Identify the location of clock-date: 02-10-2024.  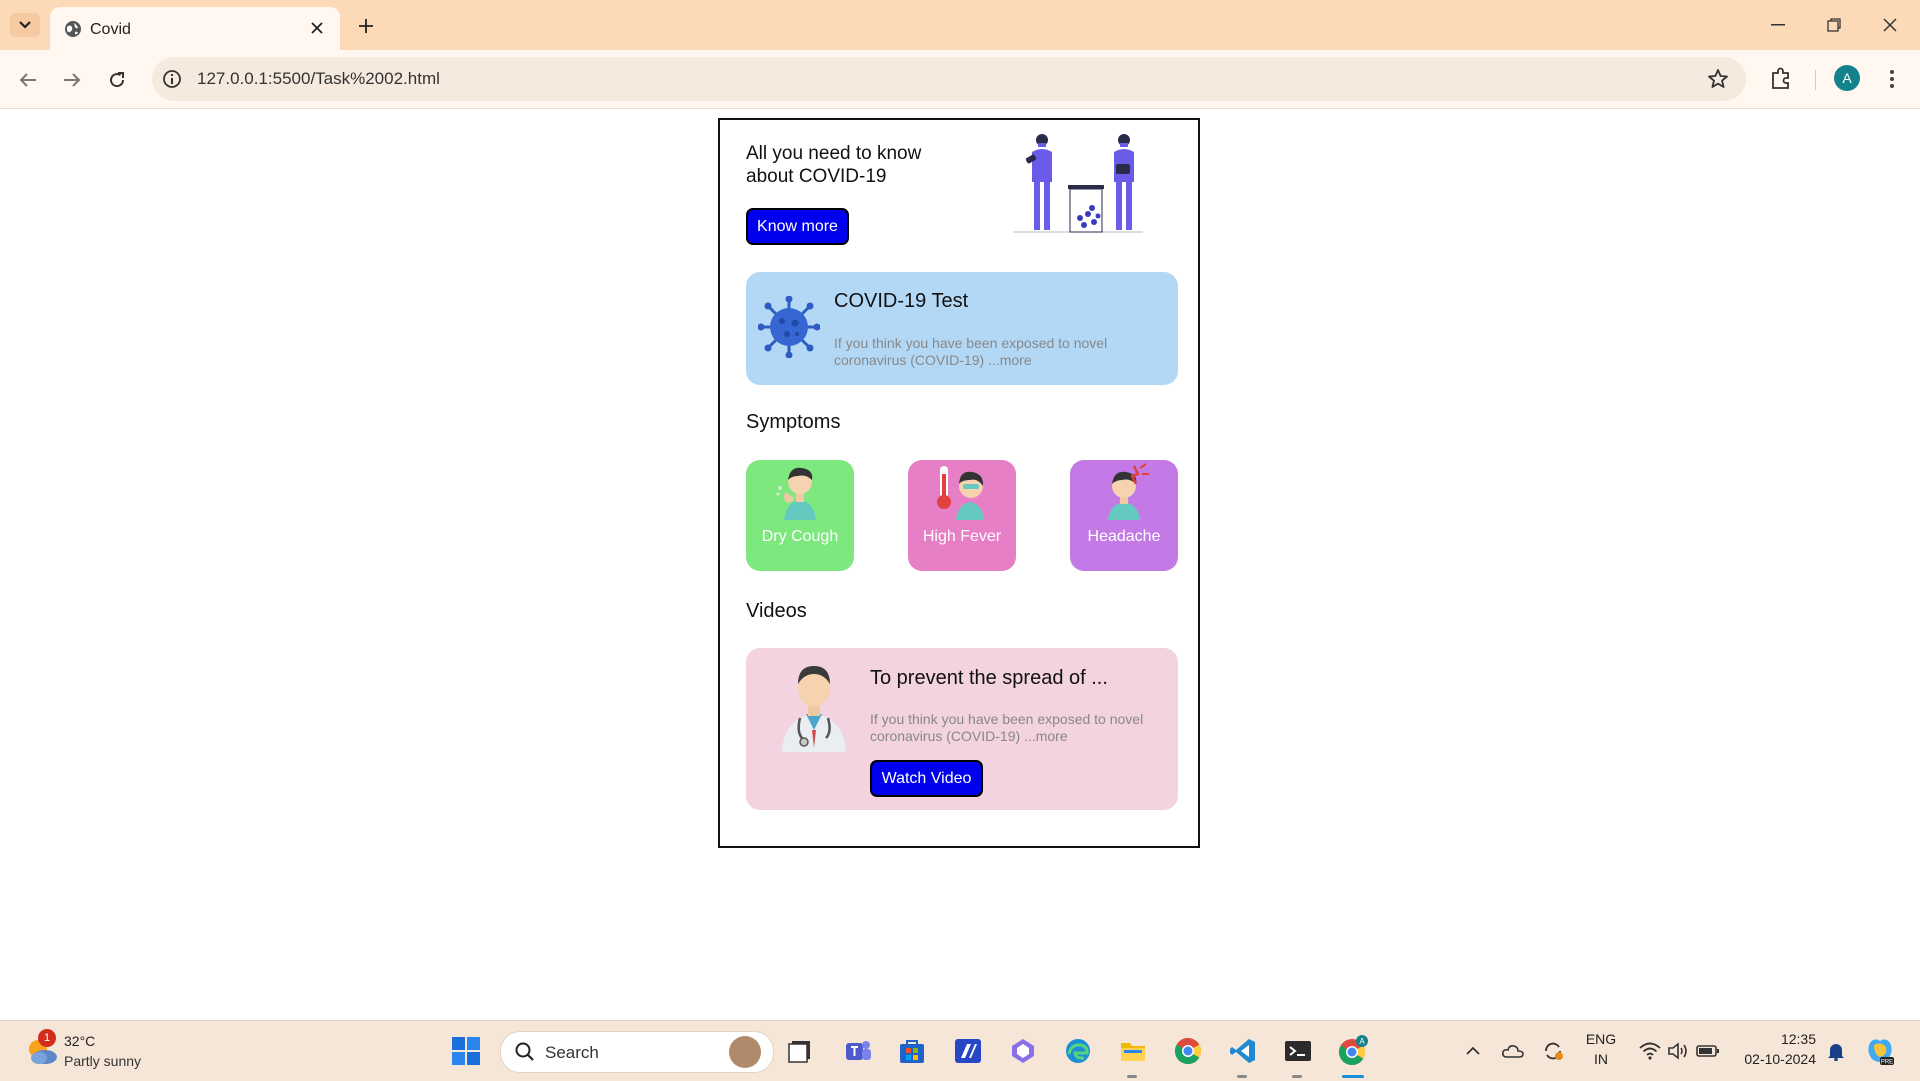
(1776, 1059).